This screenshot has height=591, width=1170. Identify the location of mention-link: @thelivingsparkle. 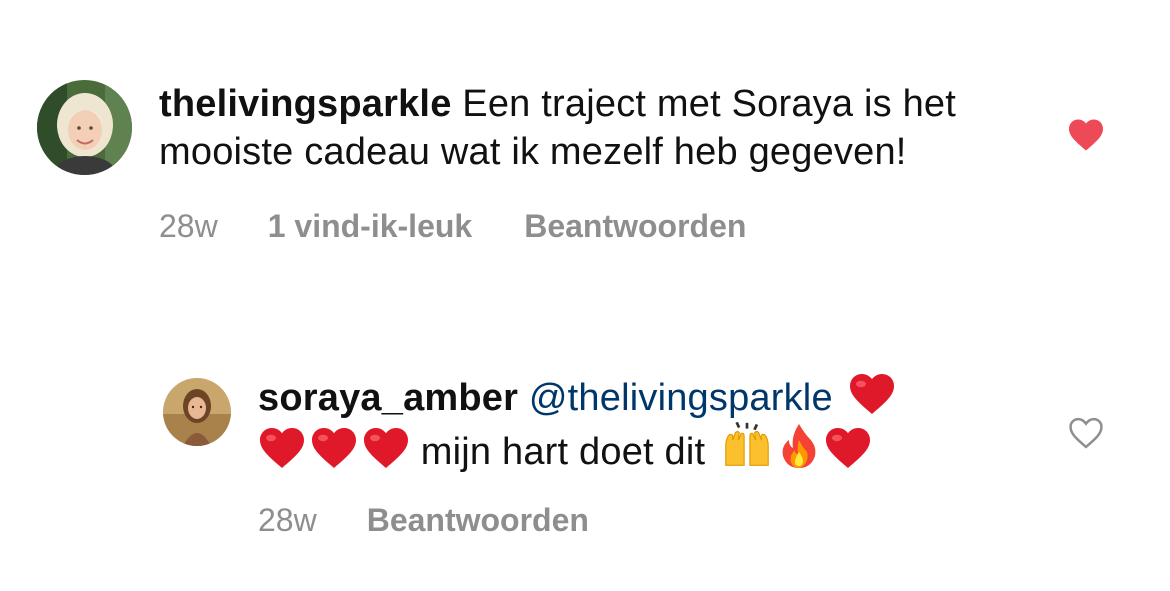
(681, 398).